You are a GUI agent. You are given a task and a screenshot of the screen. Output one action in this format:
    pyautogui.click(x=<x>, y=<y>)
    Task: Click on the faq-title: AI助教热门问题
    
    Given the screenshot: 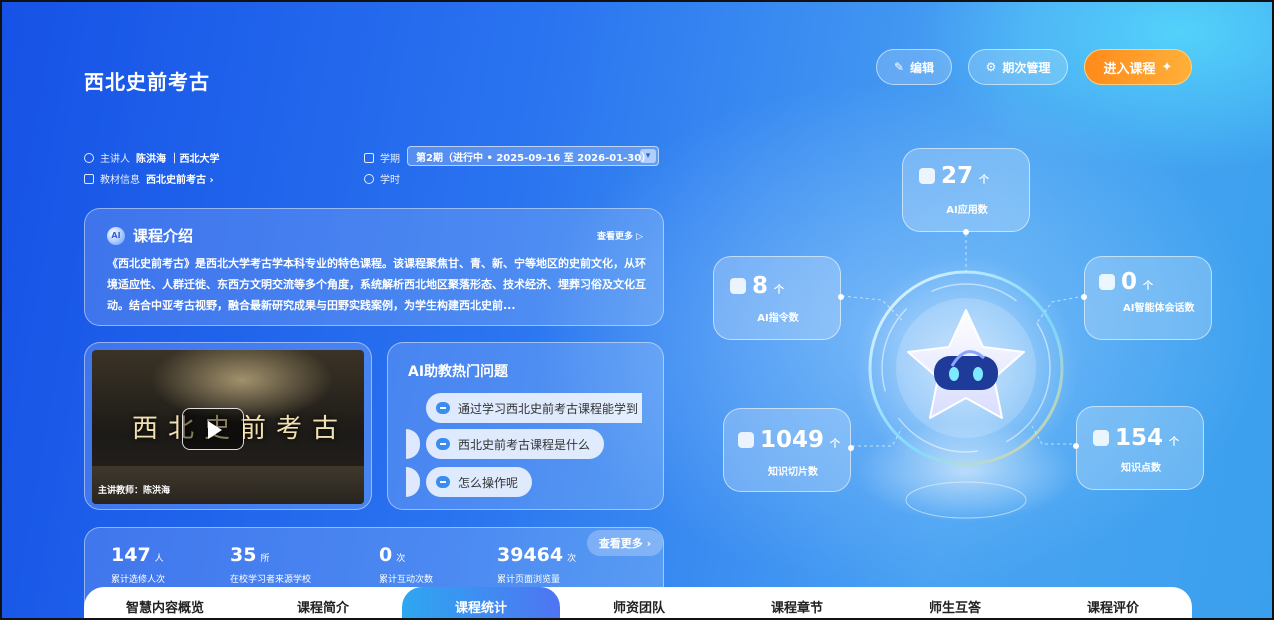 What is the action you would take?
    pyautogui.click(x=458, y=372)
    